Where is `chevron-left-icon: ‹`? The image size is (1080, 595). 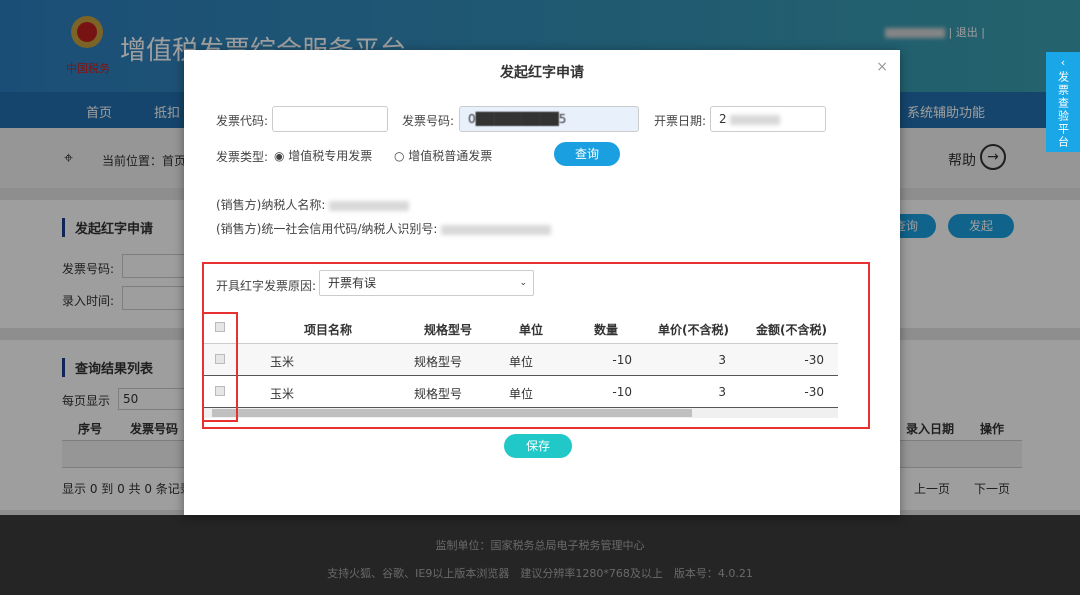
chevron-left-icon: ‹ is located at coordinates (1063, 62).